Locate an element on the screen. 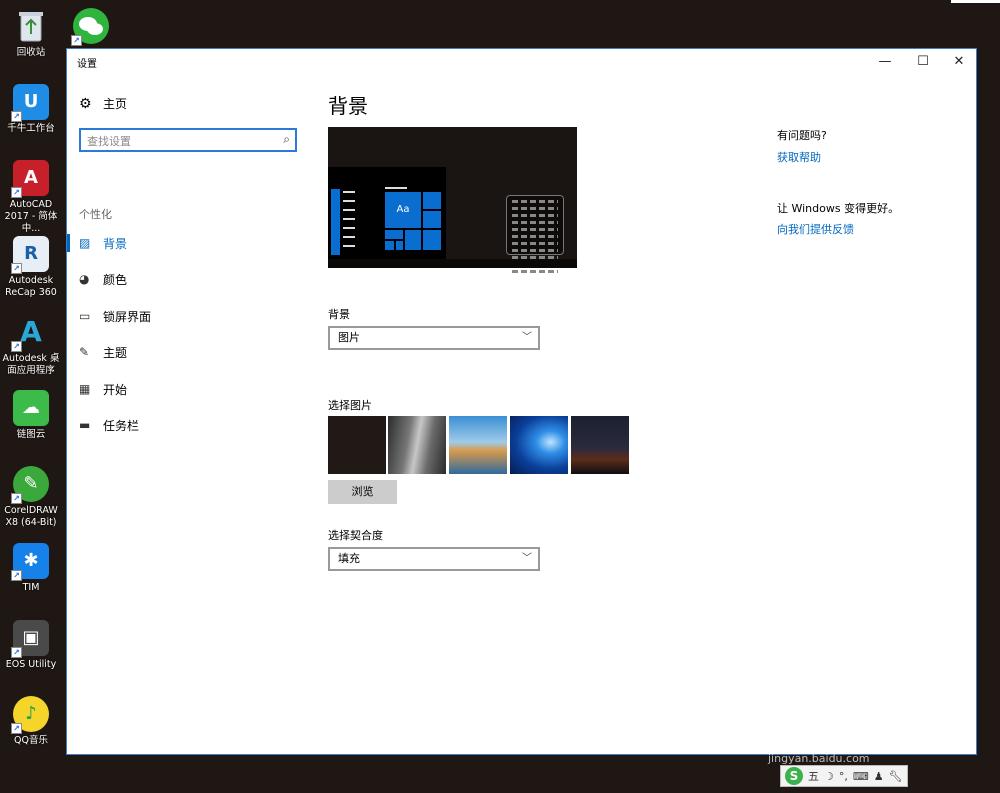 Image resolution: width=1000 pixels, height=793 pixels. baidu-watermark-url: jingyan.baidu.com is located at coordinates (819, 758).